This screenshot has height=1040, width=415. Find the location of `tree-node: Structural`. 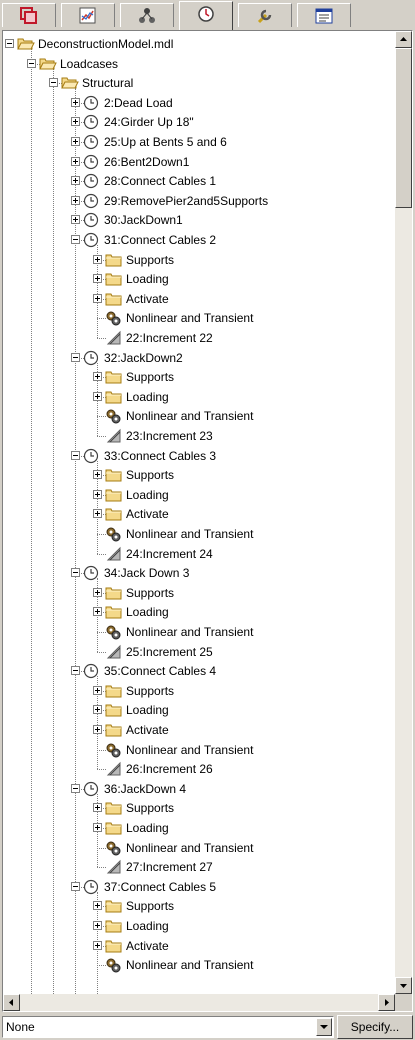

tree-node: Structural is located at coordinates (199, 83).